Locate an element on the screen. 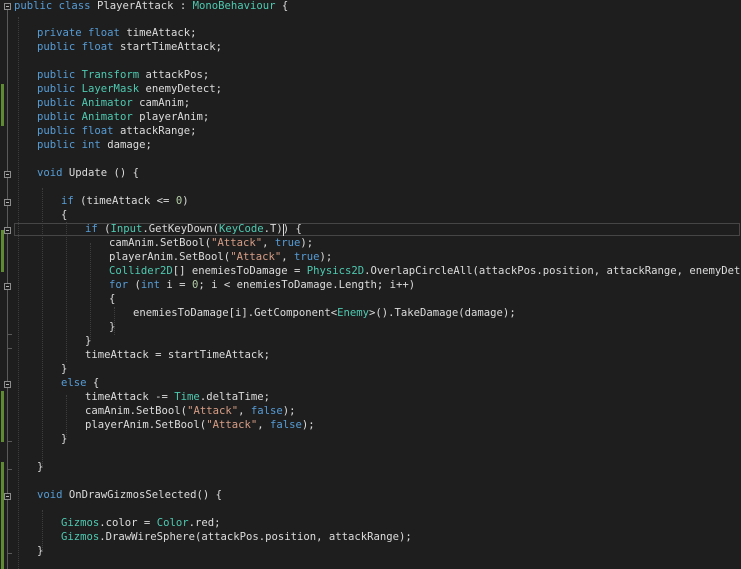 This screenshot has width=741, height=569. code-line: void Update () { is located at coordinates (88, 173).